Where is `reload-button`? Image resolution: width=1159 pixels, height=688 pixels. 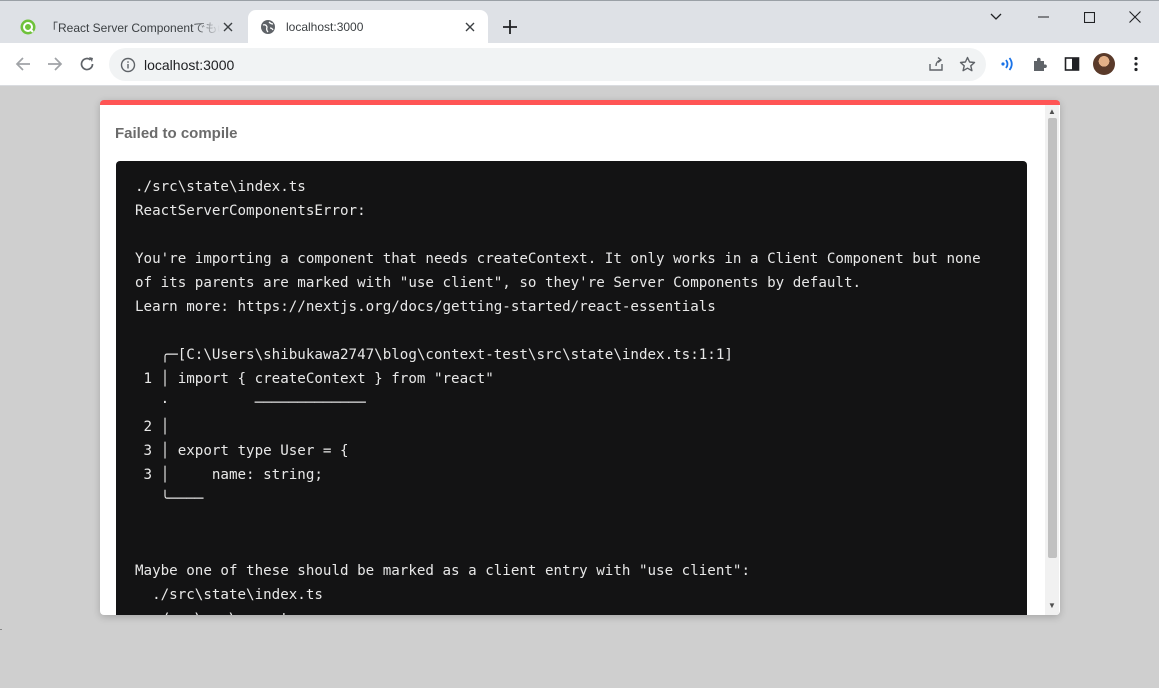
reload-button is located at coordinates (87, 64).